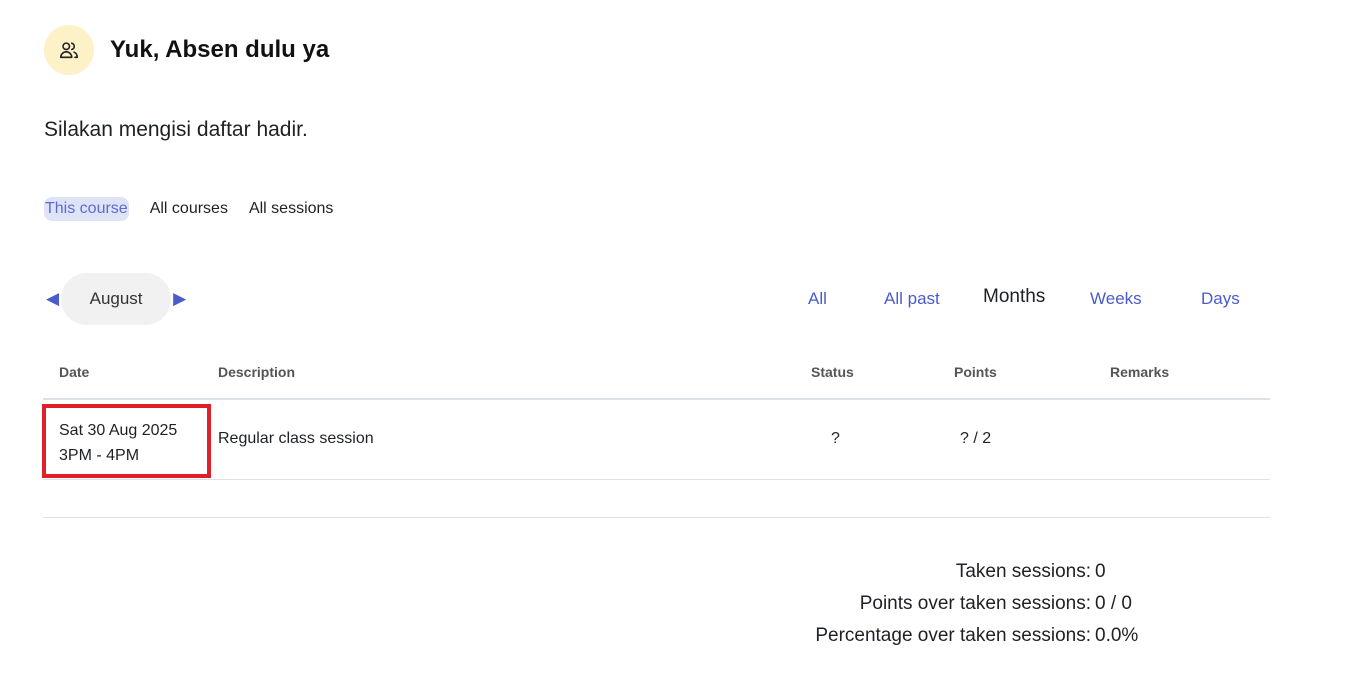  What do you see at coordinates (189, 209) in the screenshot?
I see `tab-all-courses: All courses` at bounding box center [189, 209].